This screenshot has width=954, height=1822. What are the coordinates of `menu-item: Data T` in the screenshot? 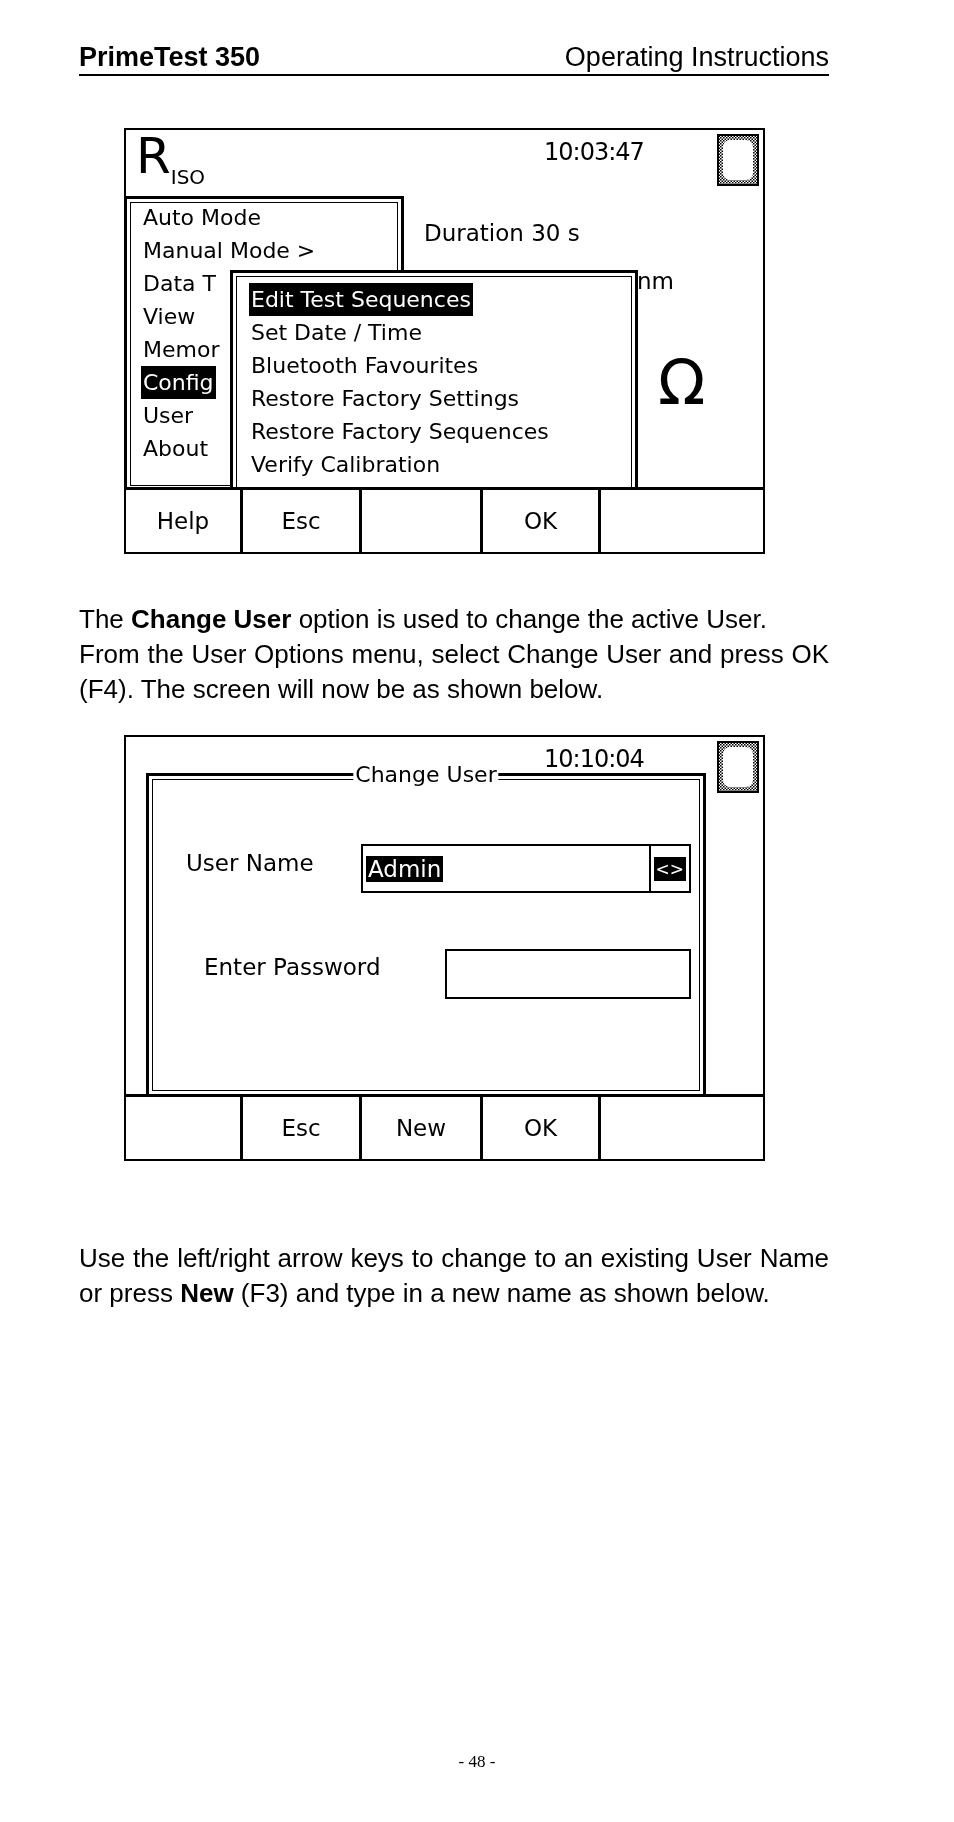 It's located at (179, 283).